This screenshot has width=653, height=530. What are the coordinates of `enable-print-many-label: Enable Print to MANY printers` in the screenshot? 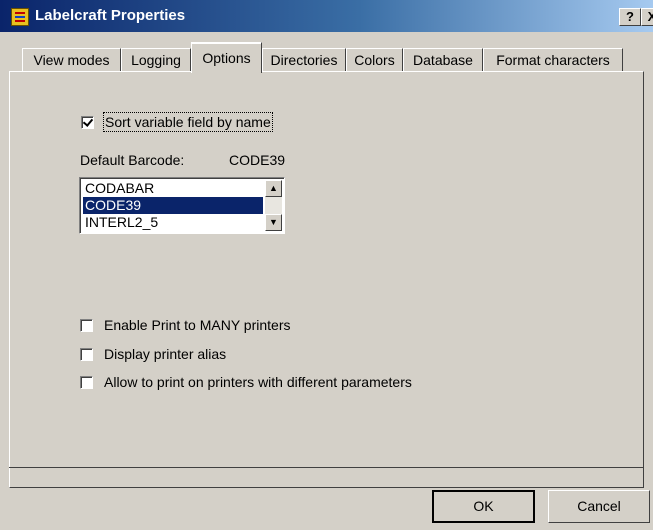 It's located at (197, 325).